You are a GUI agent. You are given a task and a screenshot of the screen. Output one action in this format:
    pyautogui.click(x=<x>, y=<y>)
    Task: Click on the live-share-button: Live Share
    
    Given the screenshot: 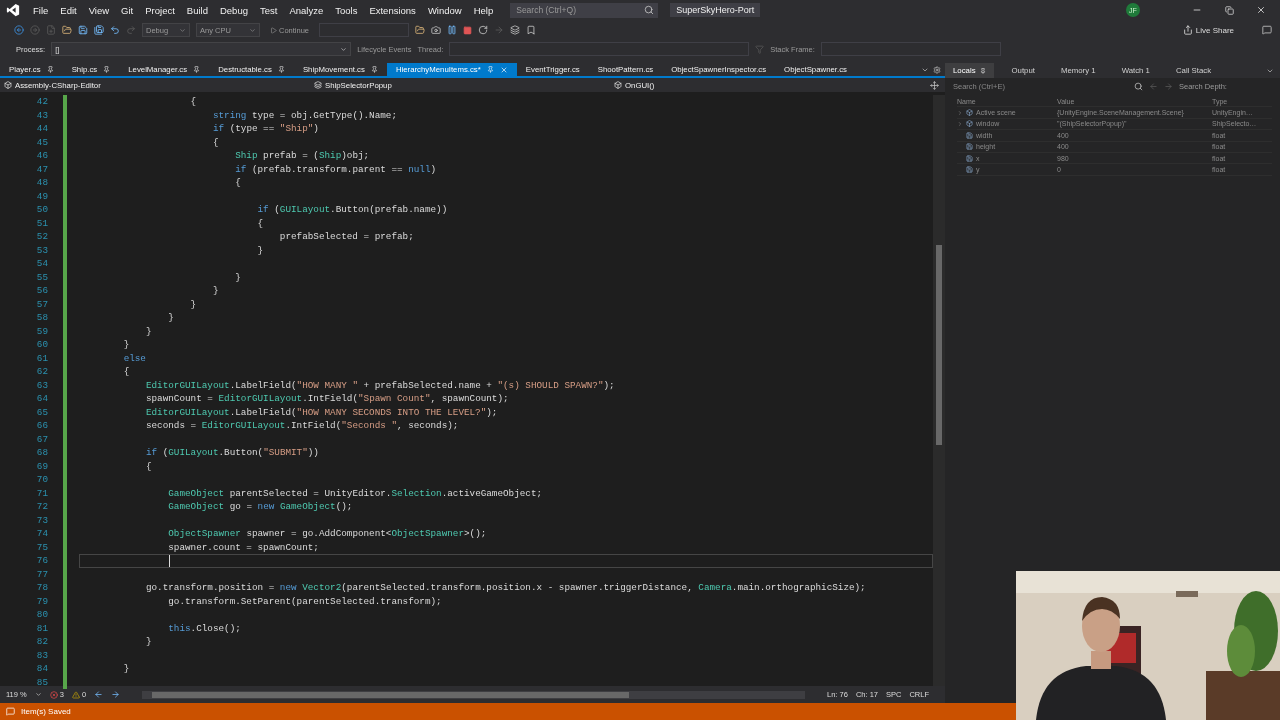 What is the action you would take?
    pyautogui.click(x=1208, y=30)
    